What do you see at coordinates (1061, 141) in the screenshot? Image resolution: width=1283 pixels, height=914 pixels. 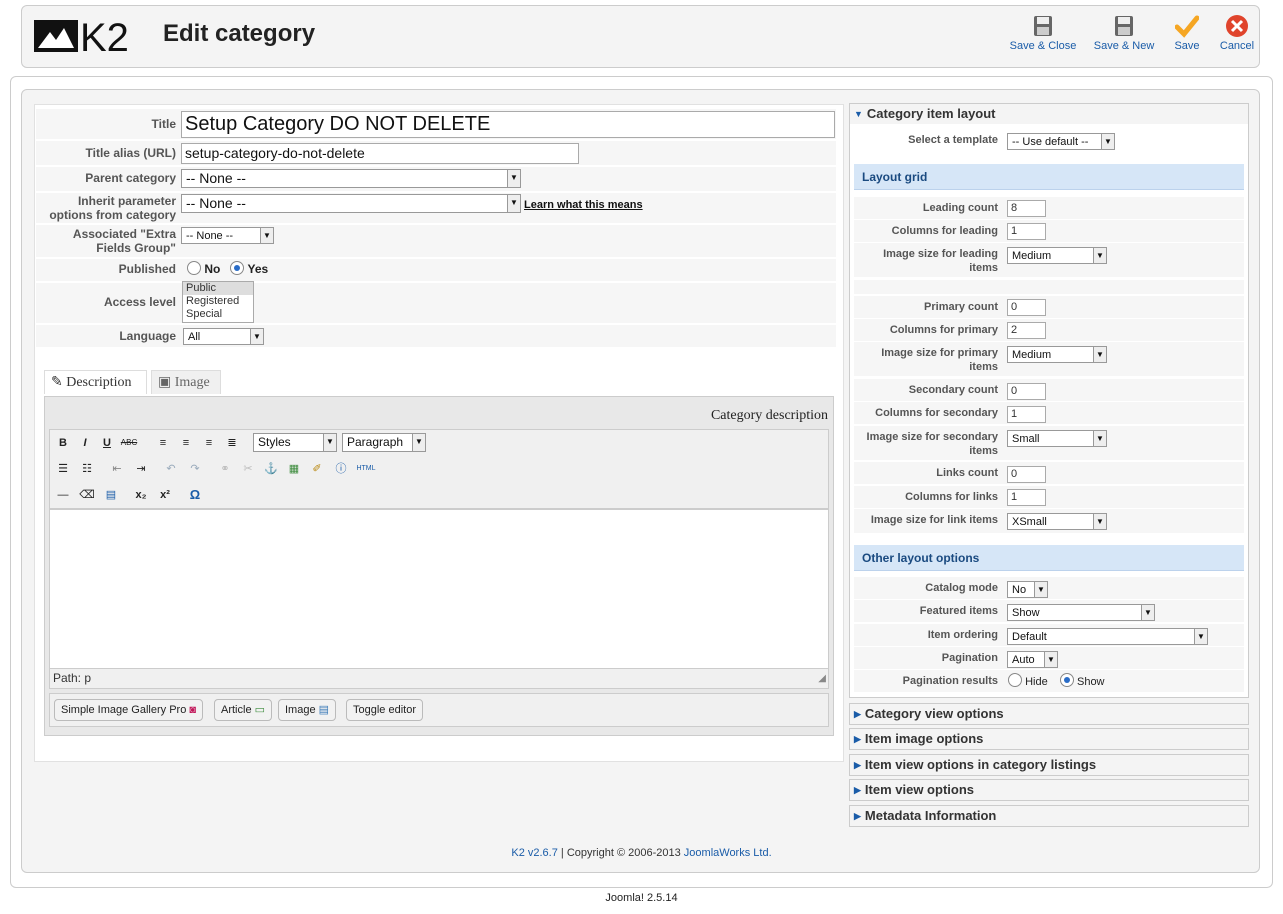 I see `template-select: -- Use default -- ▼` at bounding box center [1061, 141].